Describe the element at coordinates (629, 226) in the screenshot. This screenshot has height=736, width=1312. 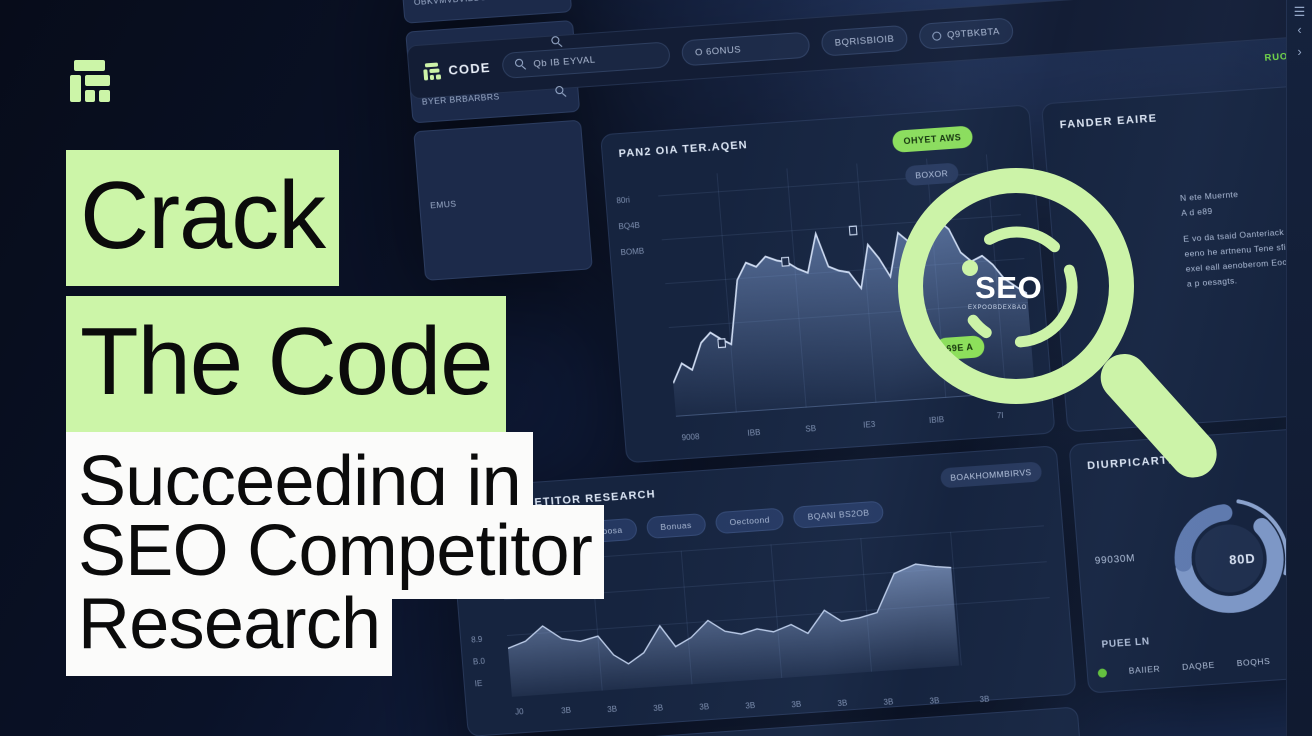
I see `y-tick: BQ4B` at that location.